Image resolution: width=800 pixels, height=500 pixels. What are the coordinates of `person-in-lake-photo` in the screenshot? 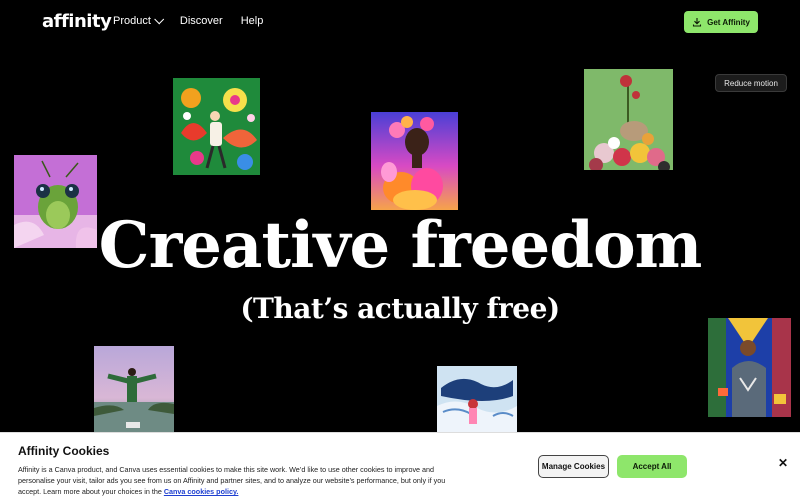 It's located at (134, 389).